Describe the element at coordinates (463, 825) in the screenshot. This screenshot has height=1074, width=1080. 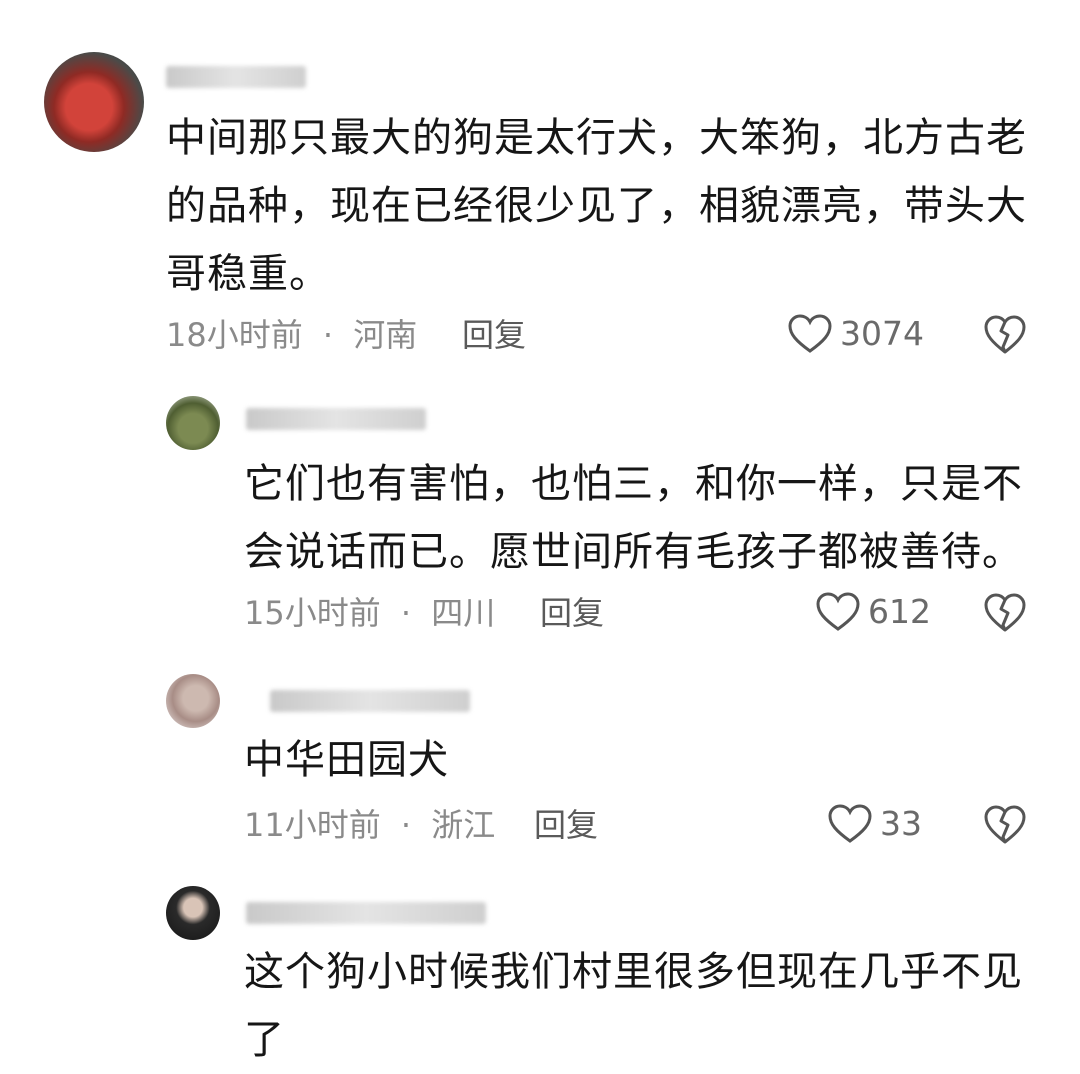
I see `location: 浙江` at that location.